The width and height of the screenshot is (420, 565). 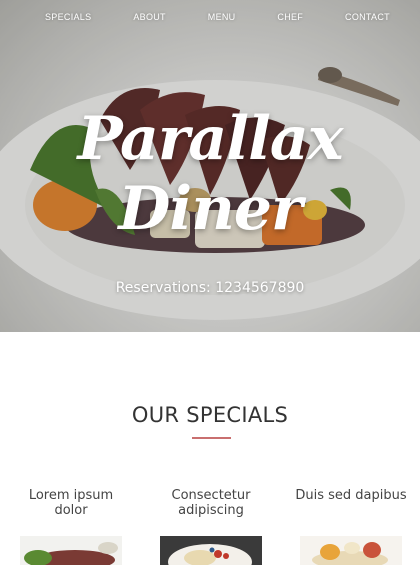 What do you see at coordinates (210, 415) in the screenshot?
I see `specials-heading: OUR SPECIALS` at bounding box center [210, 415].